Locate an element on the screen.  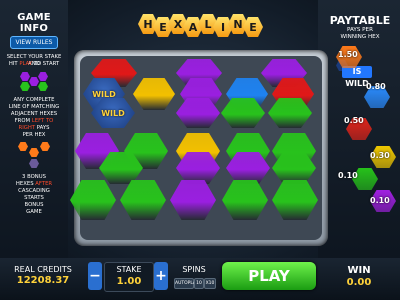
win-value: 0.00 is located at coordinates (359, 282).